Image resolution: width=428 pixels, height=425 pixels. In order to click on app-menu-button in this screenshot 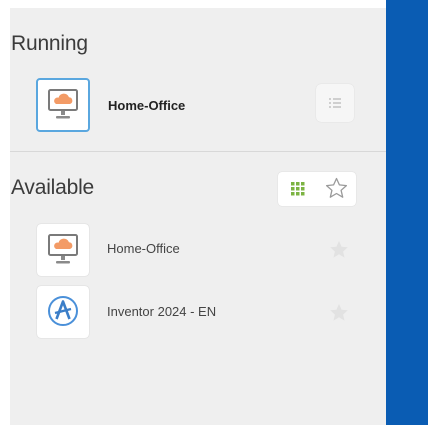, I will do `click(335, 103)`.